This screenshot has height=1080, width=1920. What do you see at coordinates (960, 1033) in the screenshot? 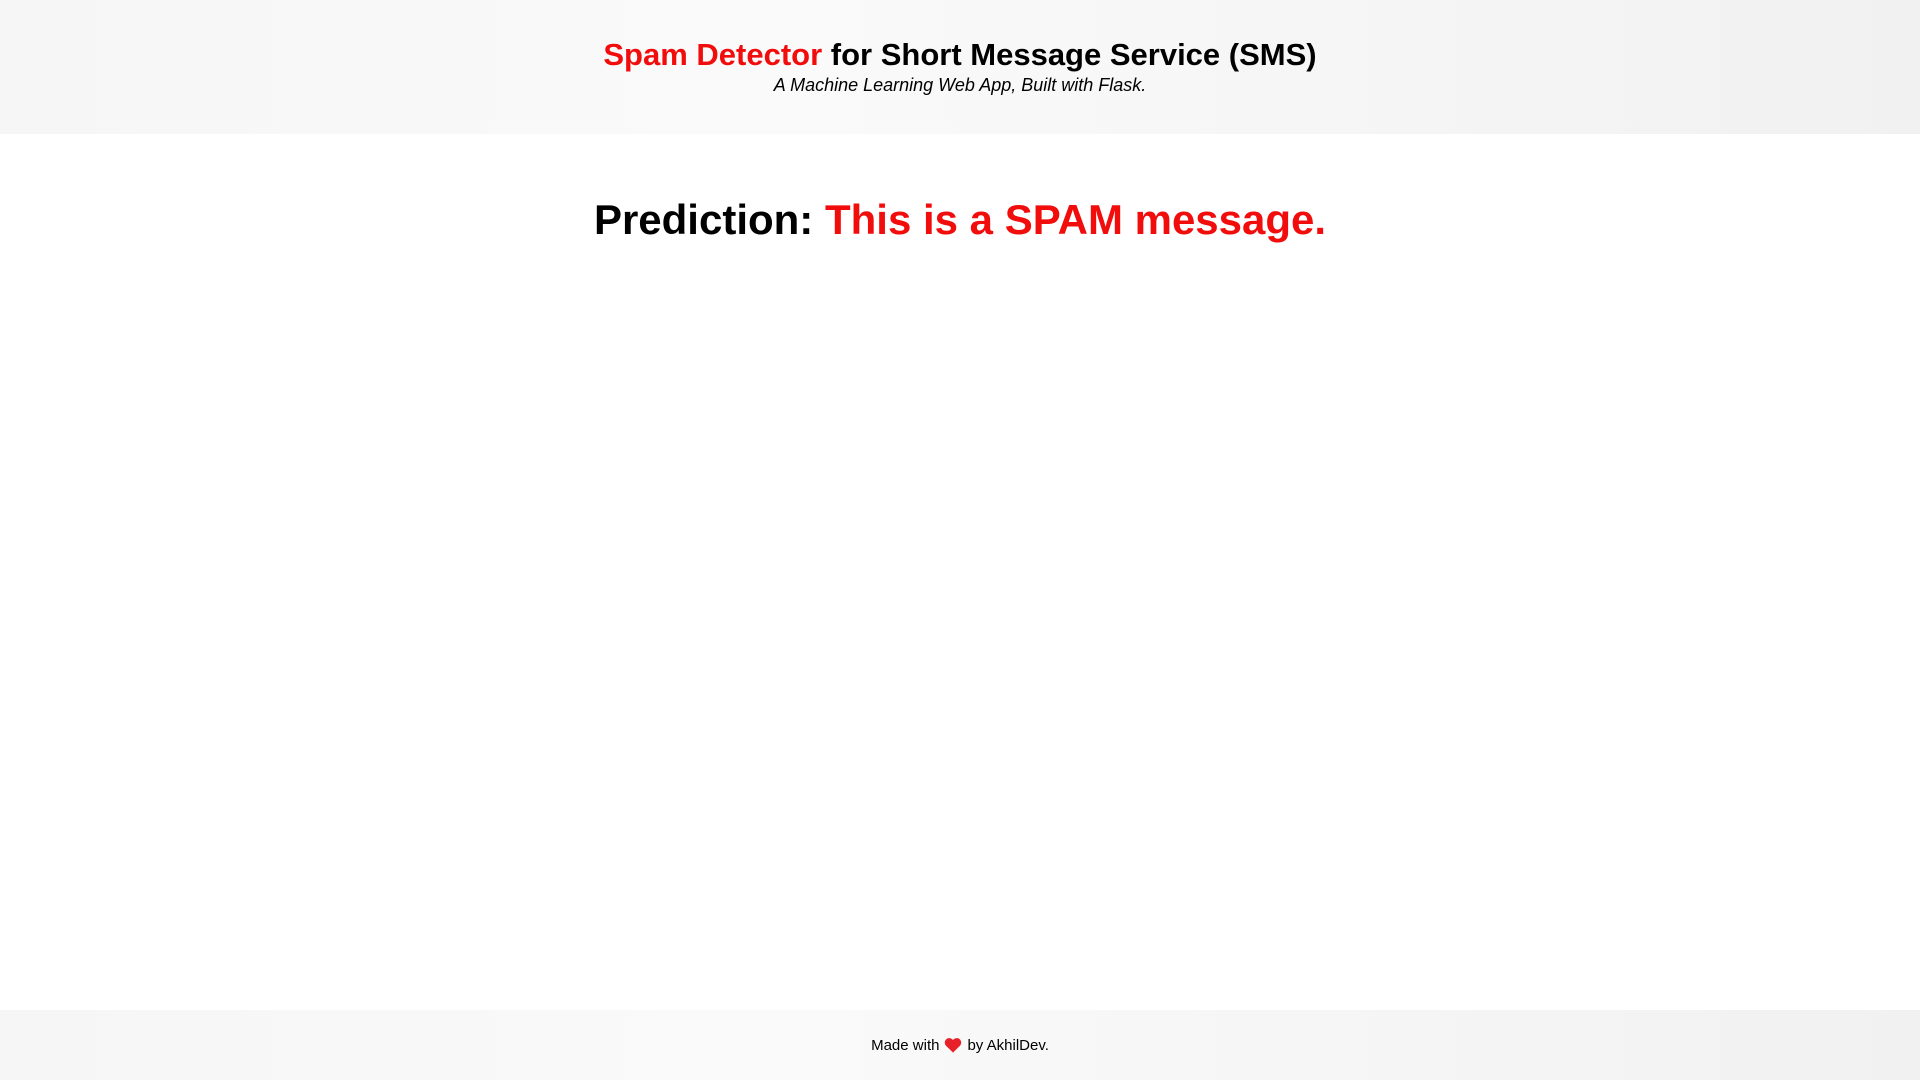
I see `footer-credit: Made with by AkhilDev.` at bounding box center [960, 1033].